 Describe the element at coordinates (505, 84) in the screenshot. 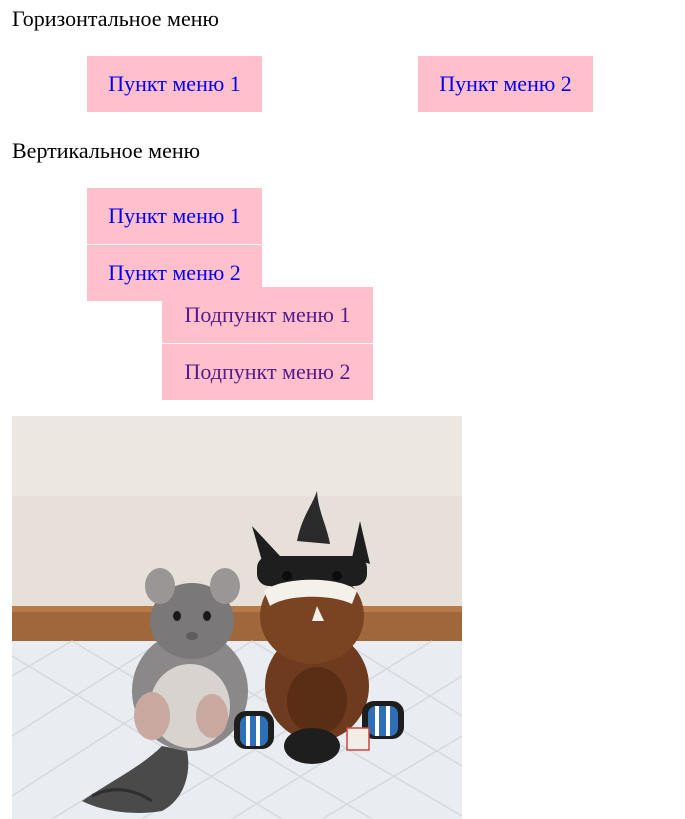

I see `horizontal-menu-item-2: Пункт меню 2` at that location.